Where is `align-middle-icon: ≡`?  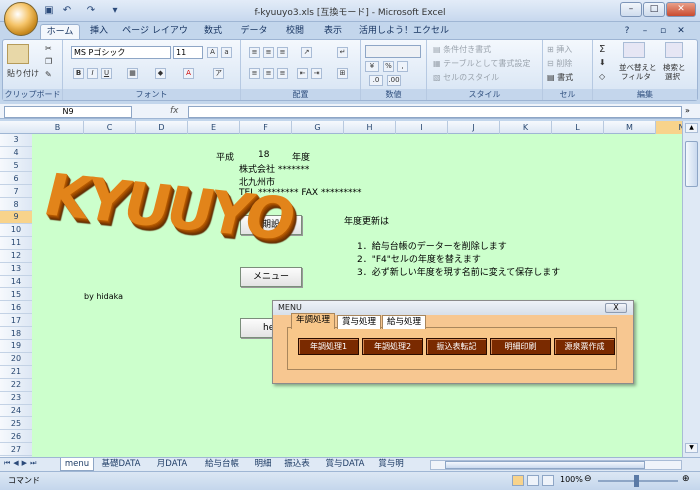
align-middle-icon: ≡ is located at coordinates (268, 52).